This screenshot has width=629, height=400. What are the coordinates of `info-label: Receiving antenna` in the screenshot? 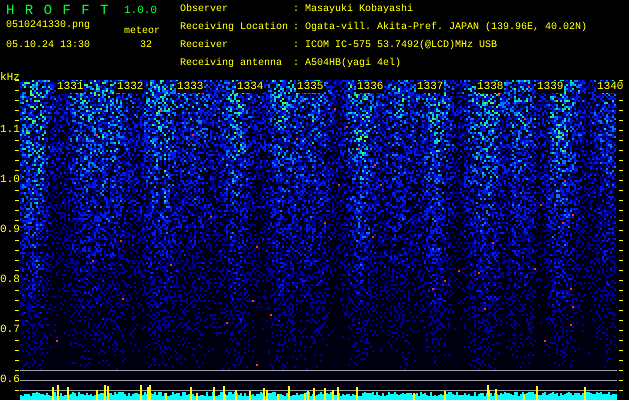 It's located at (232, 64).